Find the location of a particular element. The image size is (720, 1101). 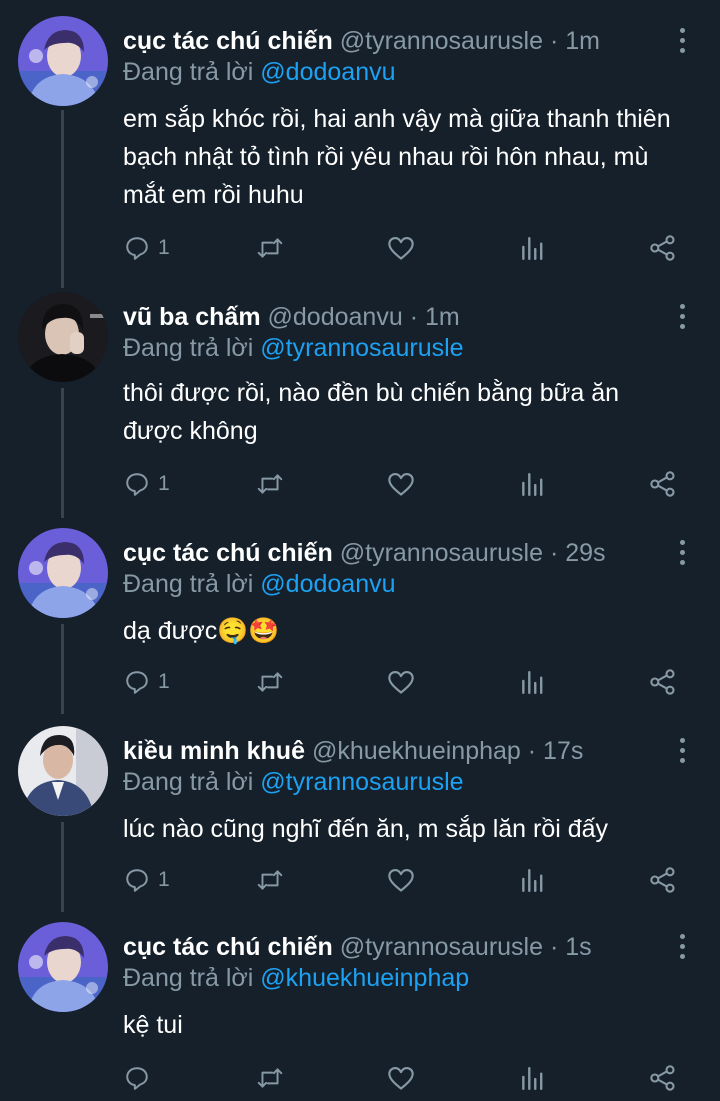

replying-to-link: @khuekhueinphap is located at coordinates (364, 978).